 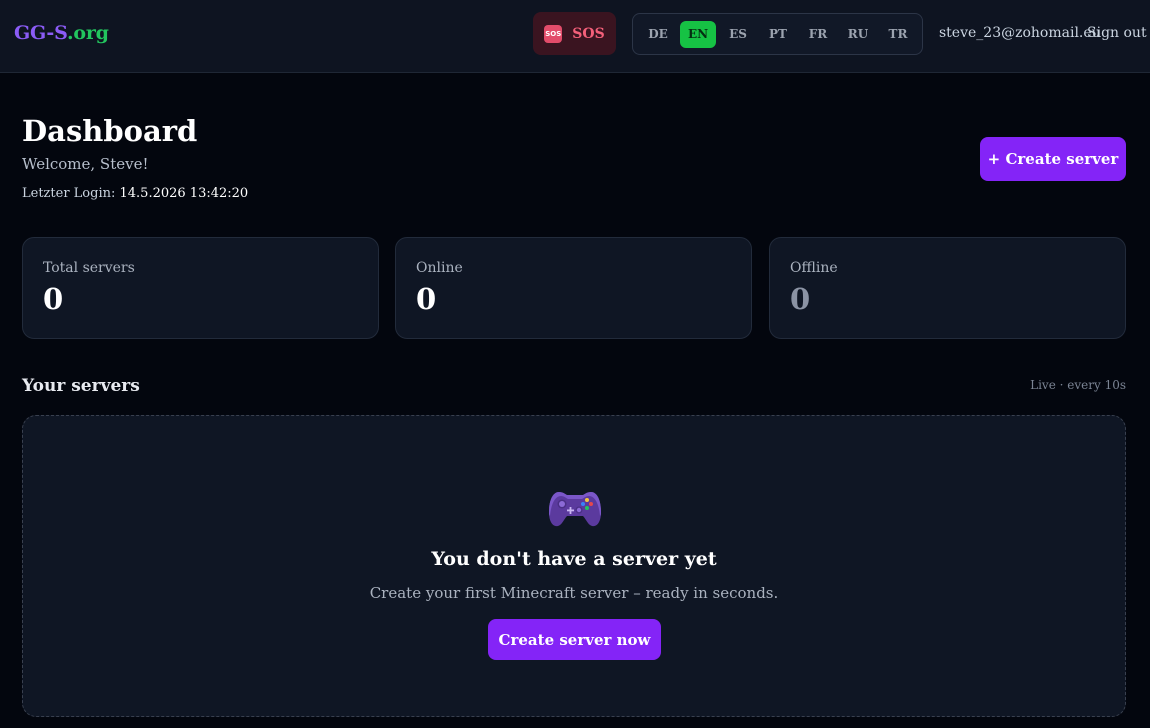 I want to click on language-es-button: ES, so click(x=738, y=34).